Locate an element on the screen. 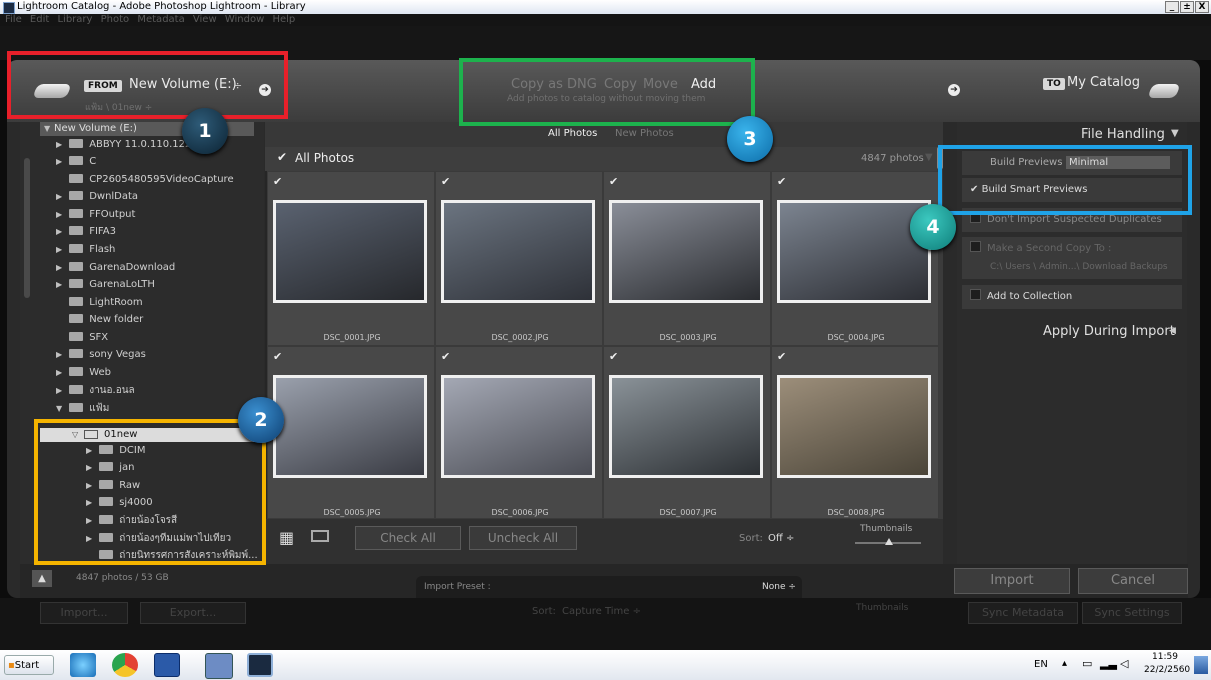  uncheck-all-button: Uncheck All is located at coordinates (523, 538).